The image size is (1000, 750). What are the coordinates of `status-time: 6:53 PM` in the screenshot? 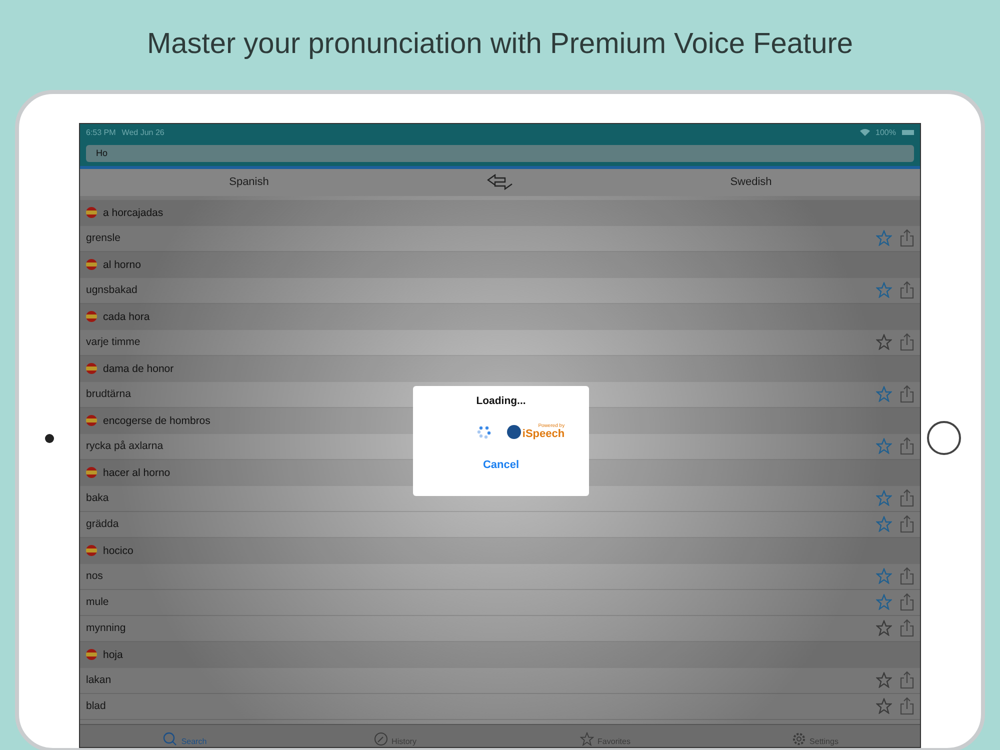 It's located at (101, 132).